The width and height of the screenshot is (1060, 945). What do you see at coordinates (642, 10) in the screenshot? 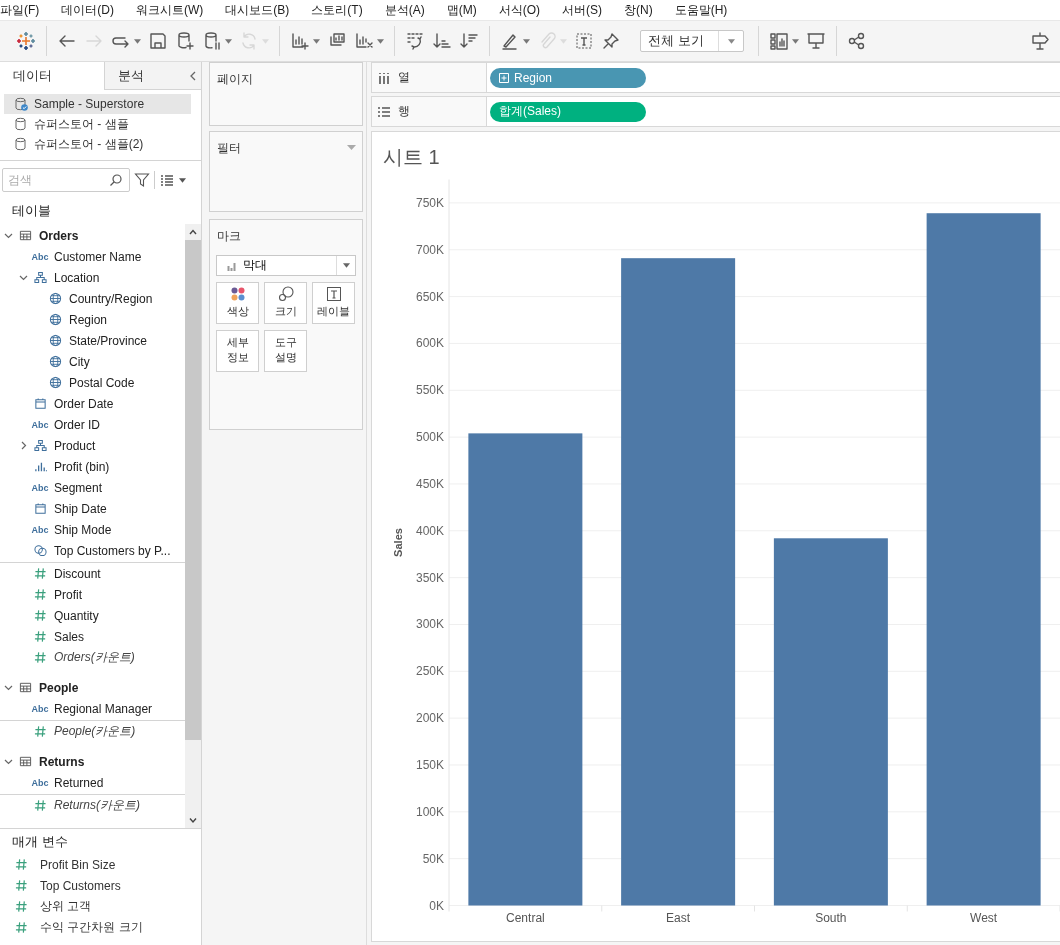
I see `menu-item: 창(N)` at bounding box center [642, 10].